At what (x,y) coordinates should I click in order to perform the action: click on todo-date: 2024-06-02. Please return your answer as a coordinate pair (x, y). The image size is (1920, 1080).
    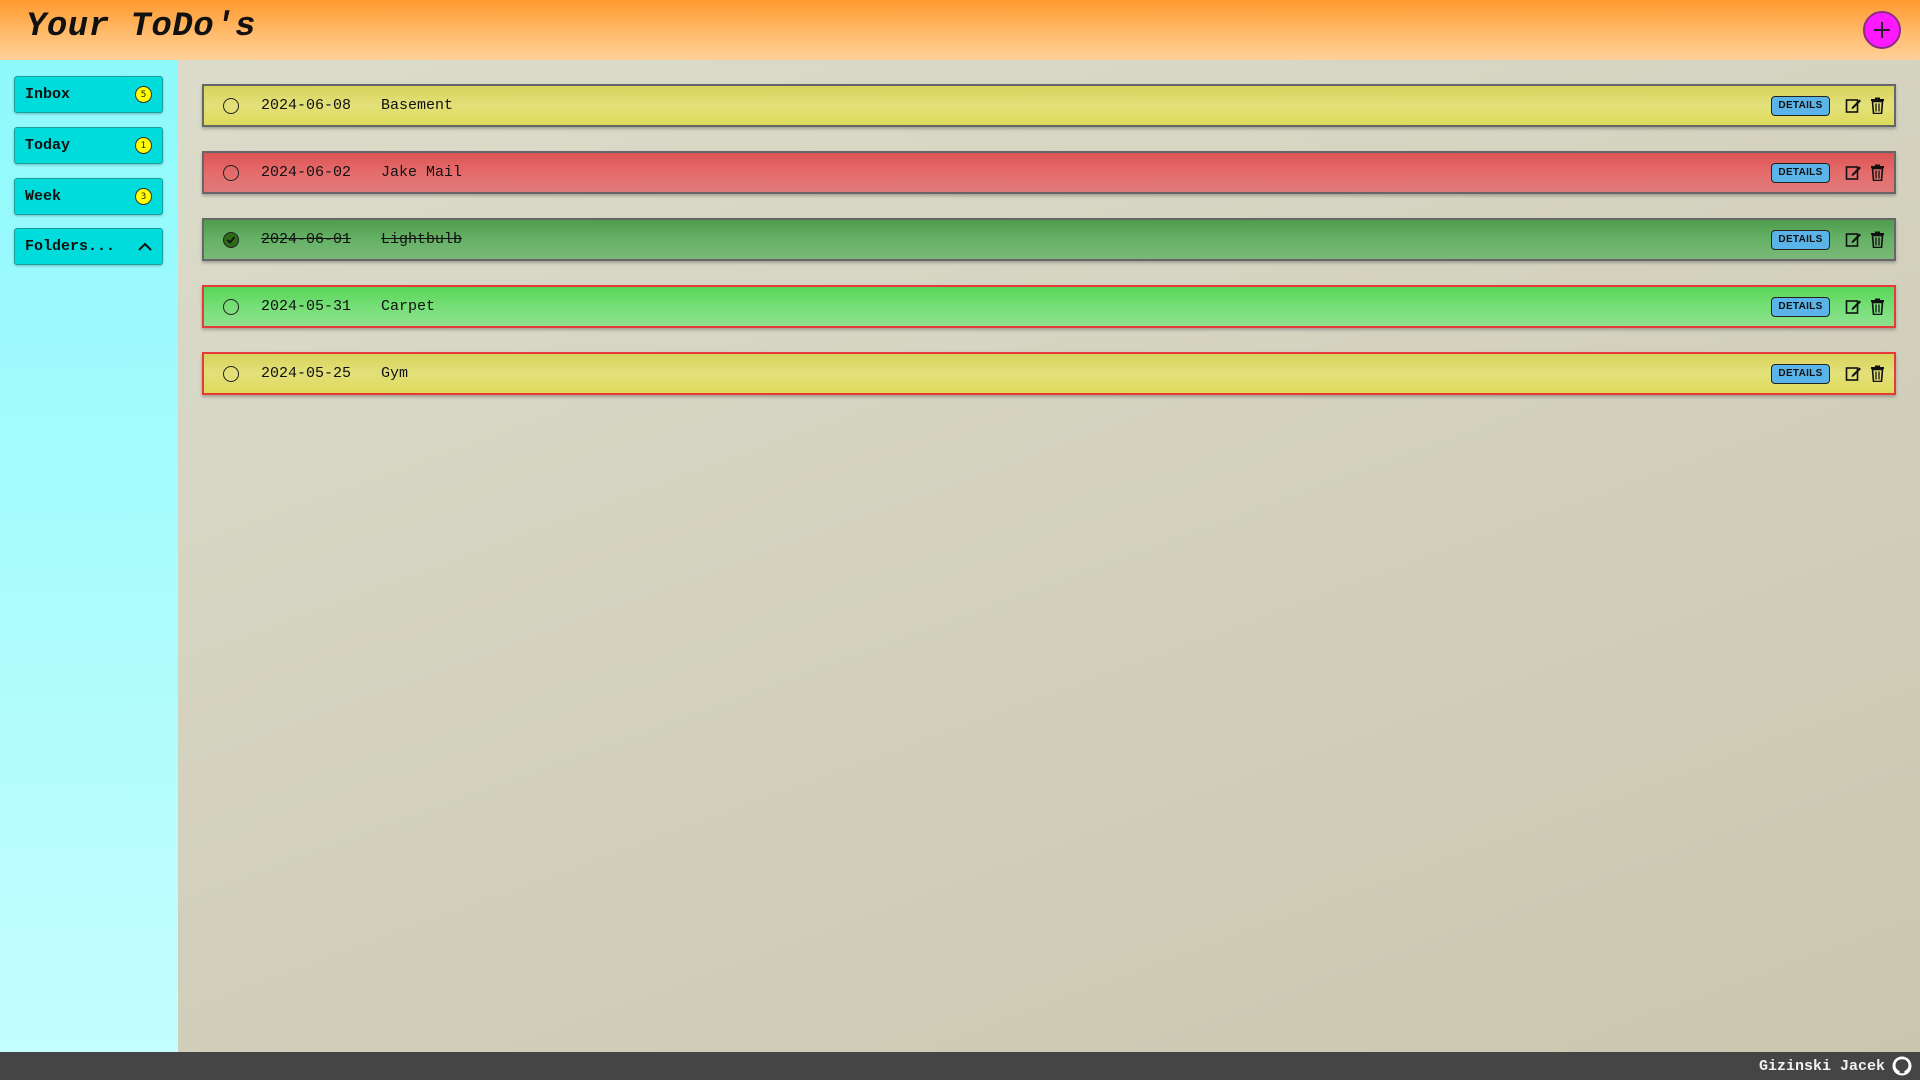
    Looking at the image, I should click on (306, 172).